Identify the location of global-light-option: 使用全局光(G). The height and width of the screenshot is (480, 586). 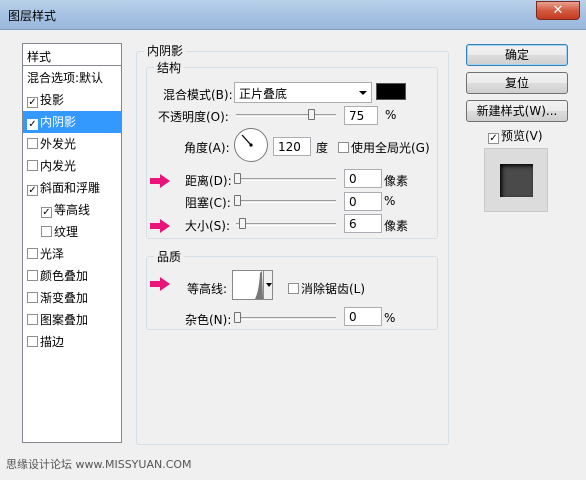
(384, 147).